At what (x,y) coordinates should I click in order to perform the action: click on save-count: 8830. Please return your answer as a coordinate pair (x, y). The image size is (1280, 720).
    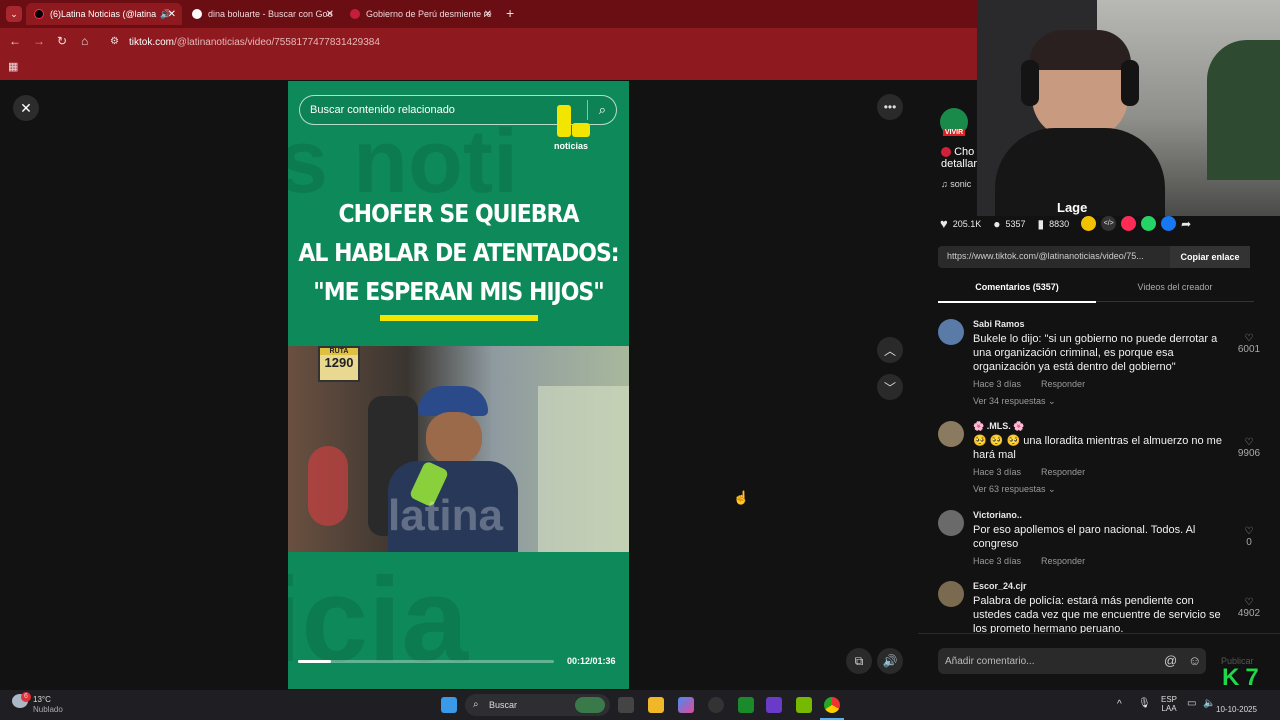
    Looking at the image, I should click on (1059, 223).